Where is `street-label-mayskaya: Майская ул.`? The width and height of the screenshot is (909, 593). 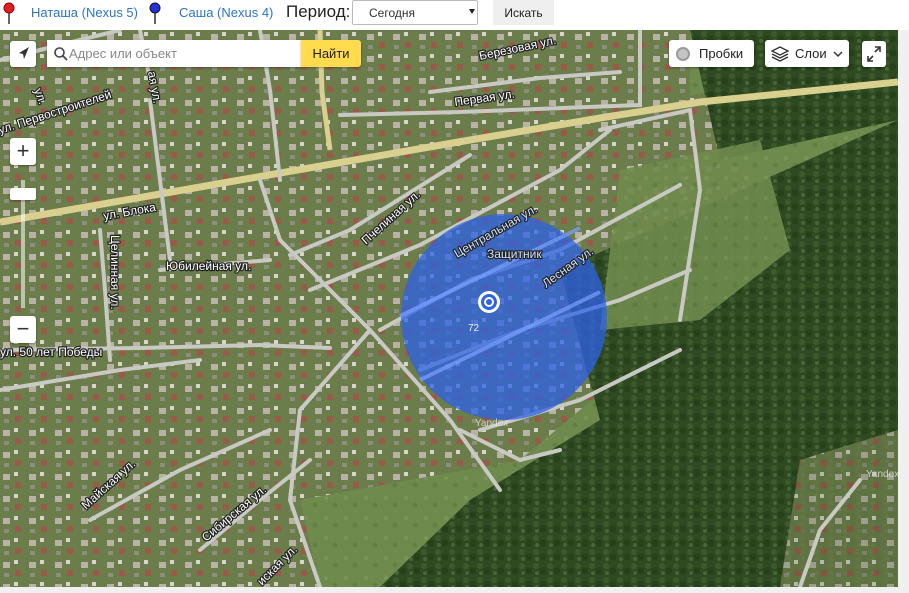 street-label-mayskaya: Майская ул. is located at coordinates (109, 485).